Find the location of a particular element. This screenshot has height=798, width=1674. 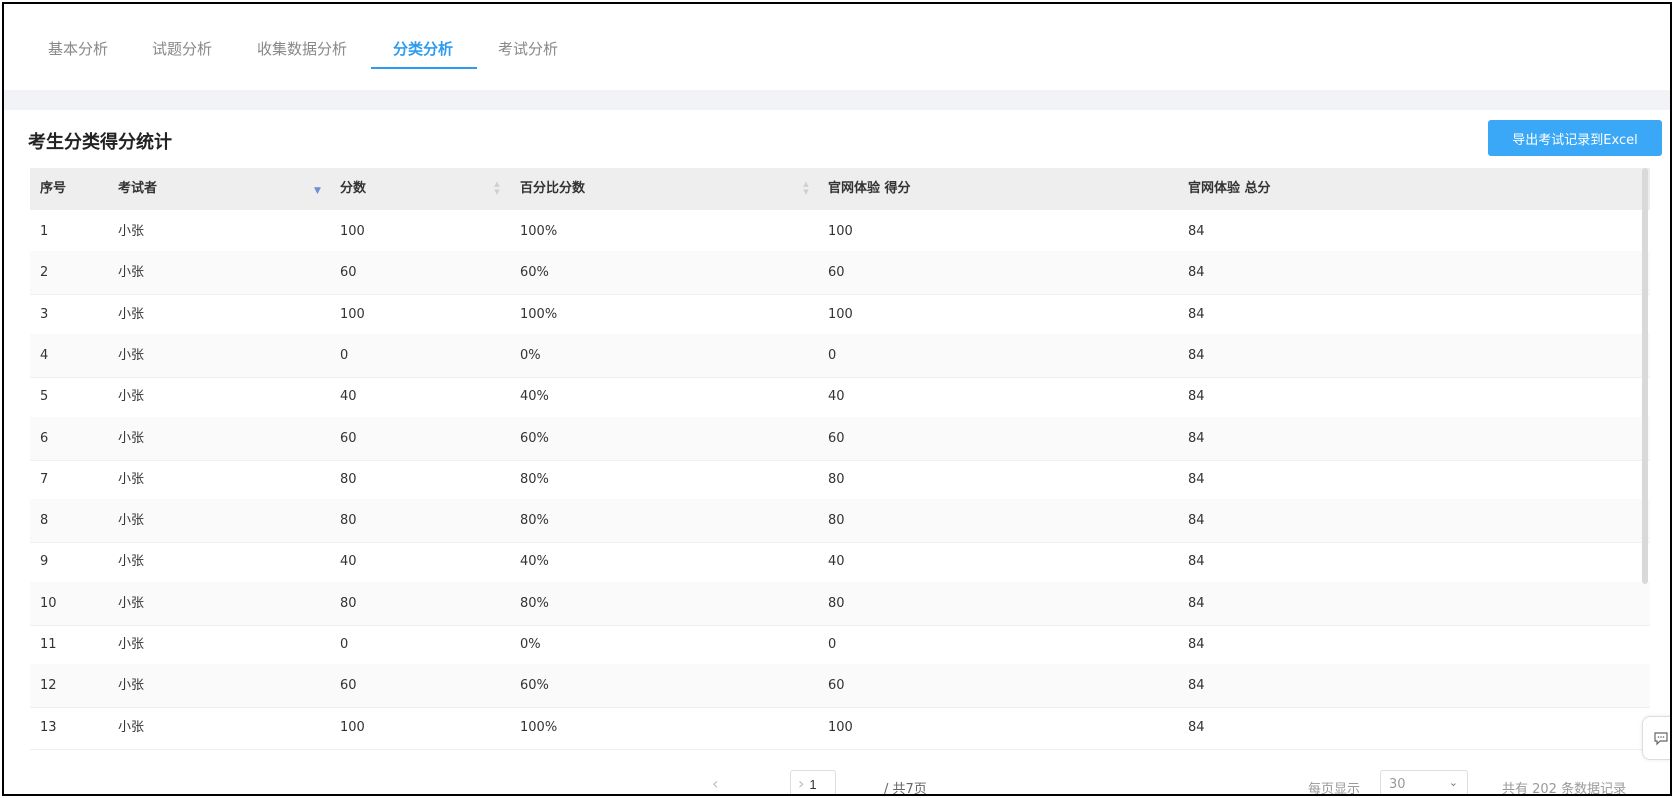

tab-question-analysis: 试题分析 is located at coordinates (182, 48).